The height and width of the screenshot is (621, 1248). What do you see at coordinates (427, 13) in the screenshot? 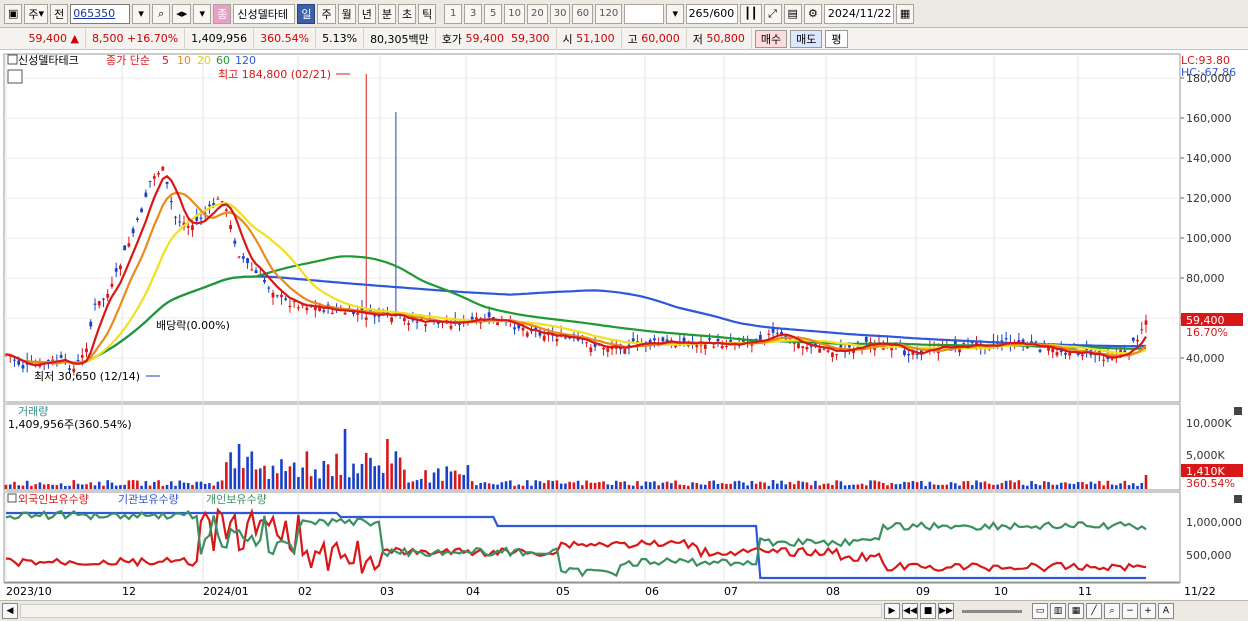
I see `tab-tick: 틱` at bounding box center [427, 13].